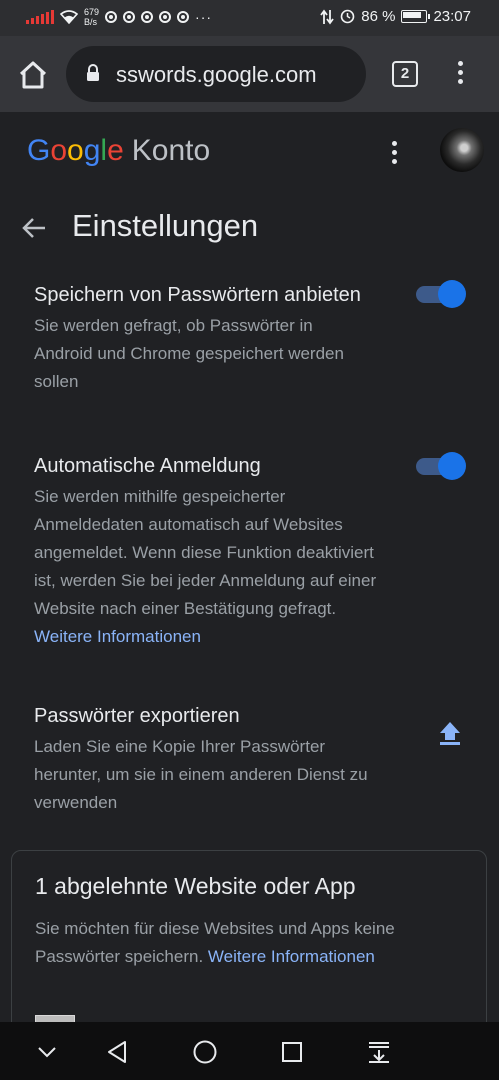  Describe the element at coordinates (405, 74) in the screenshot. I see `tab-switcher-button: 2` at that location.